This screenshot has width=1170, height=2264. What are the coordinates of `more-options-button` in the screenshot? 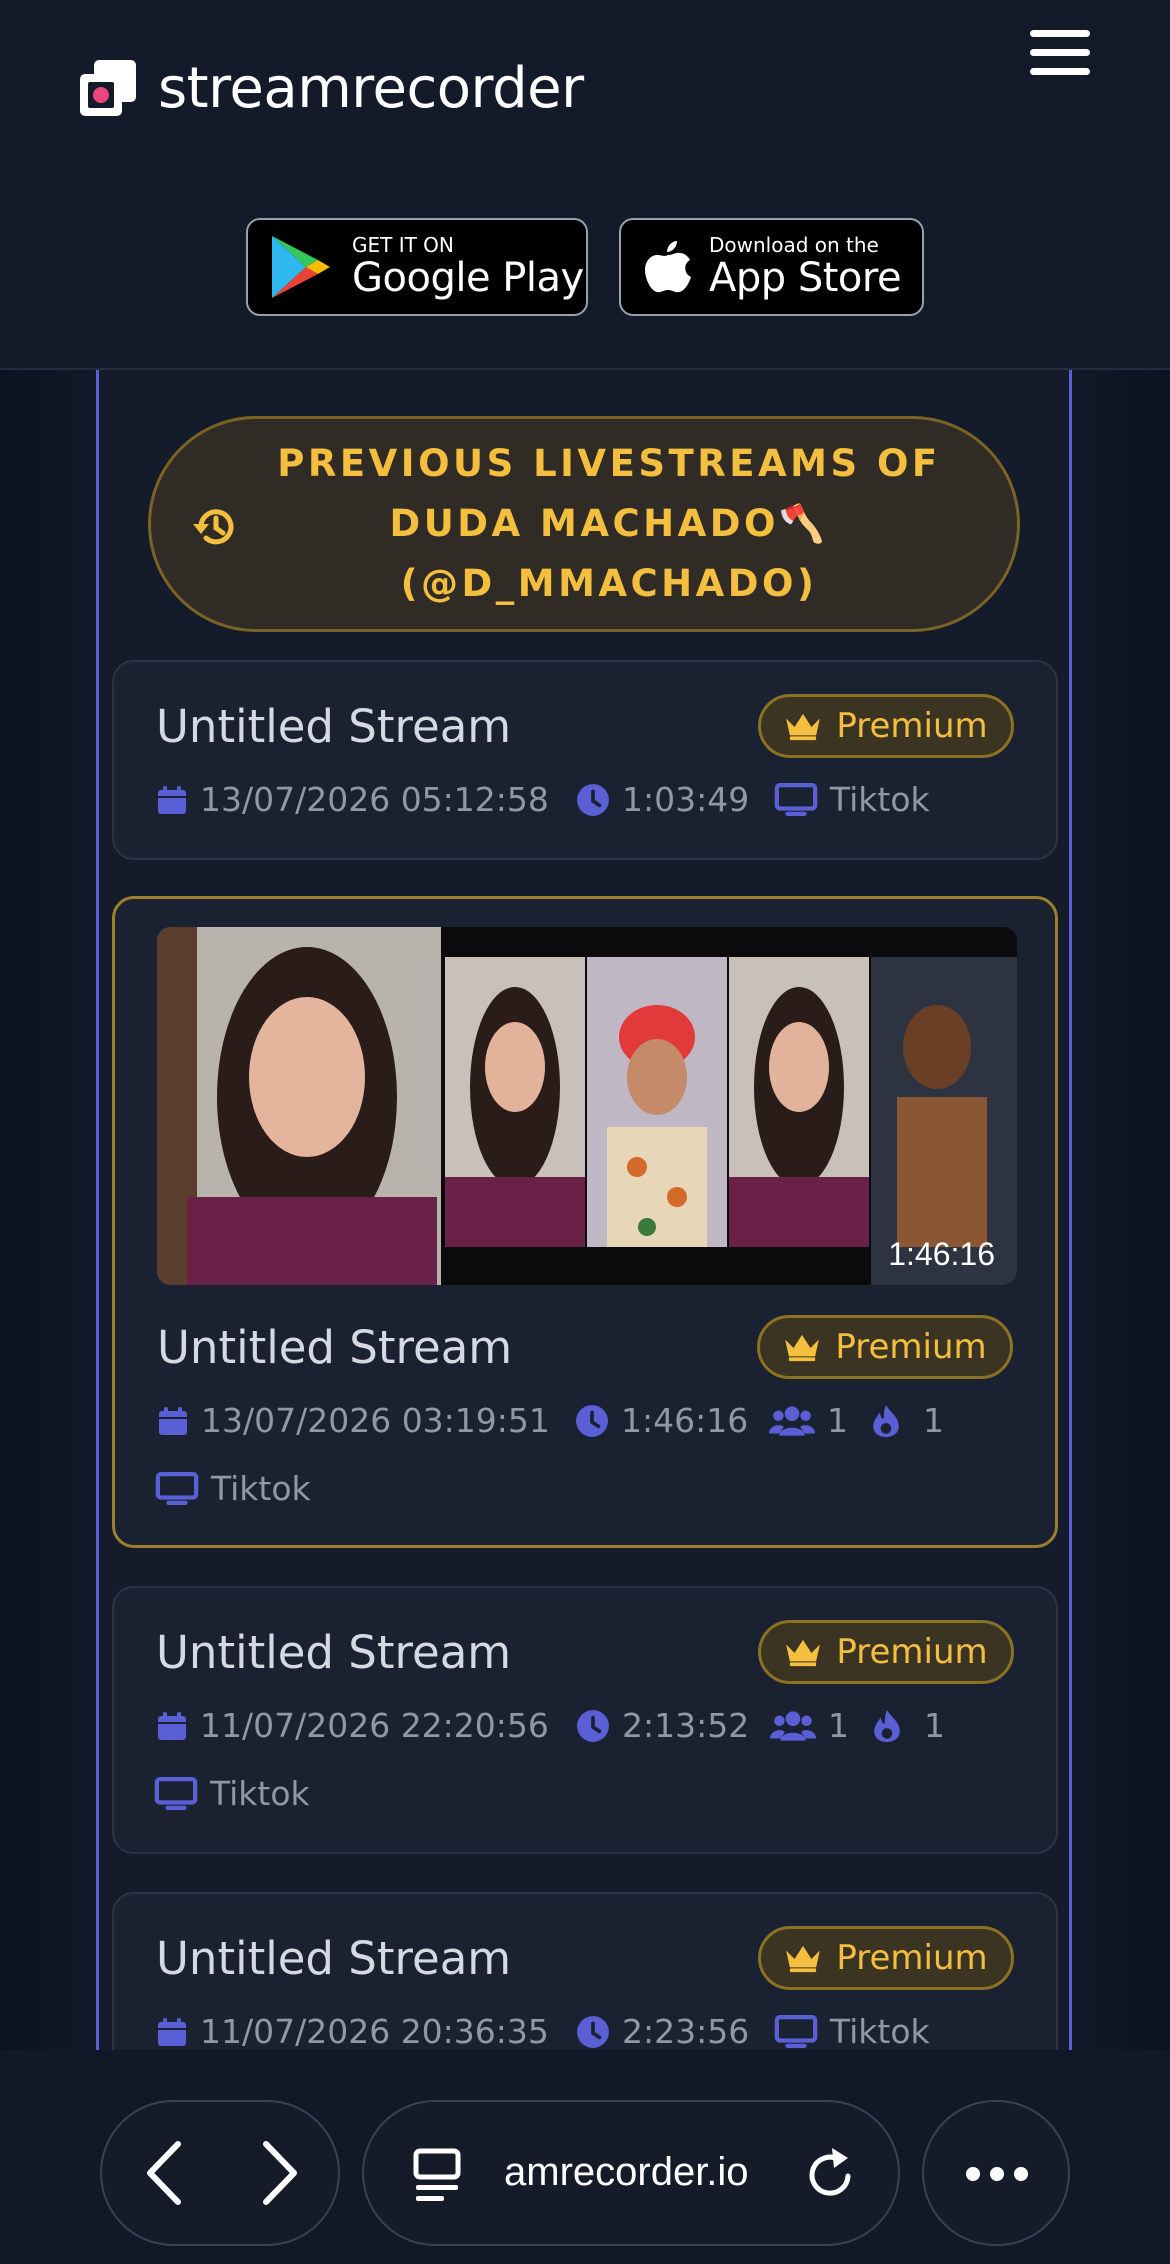 It's located at (996, 2173).